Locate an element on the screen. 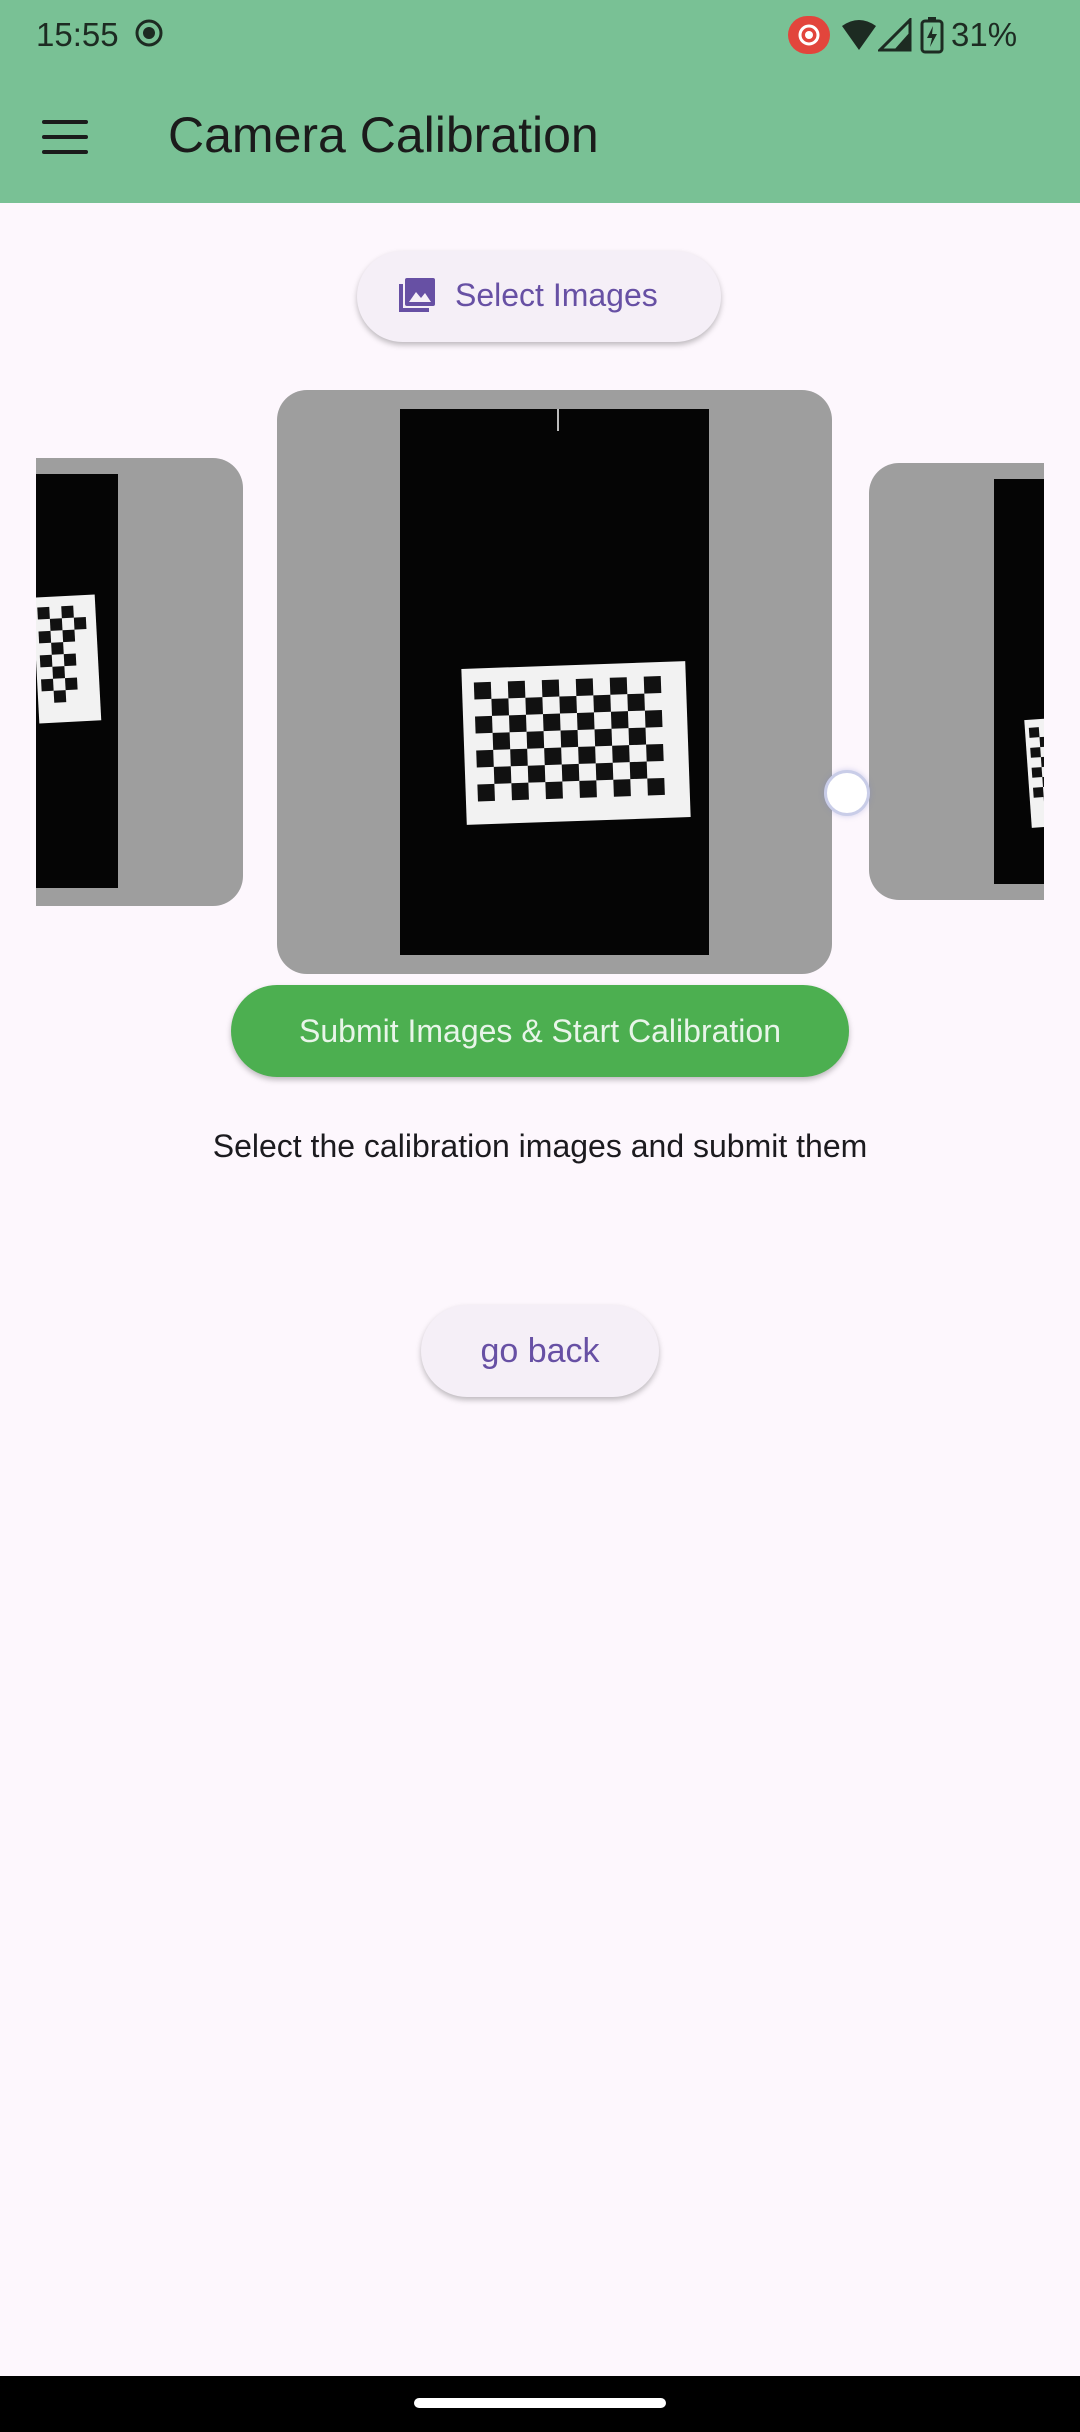 This screenshot has height=2432, width=1080. status-time: 15:55 is located at coordinates (77, 34).